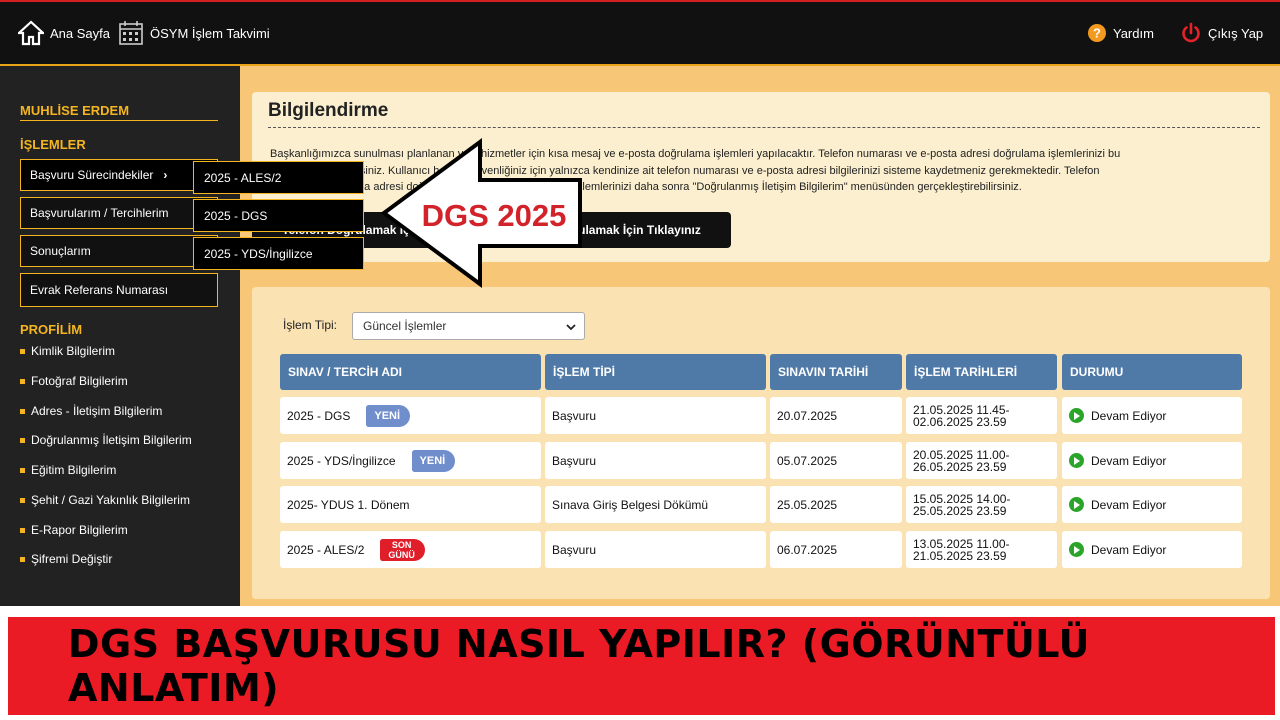 This screenshot has height=720, width=1280. I want to click on sidebar-item-label: Evrak Referans Numarası, so click(99, 290).